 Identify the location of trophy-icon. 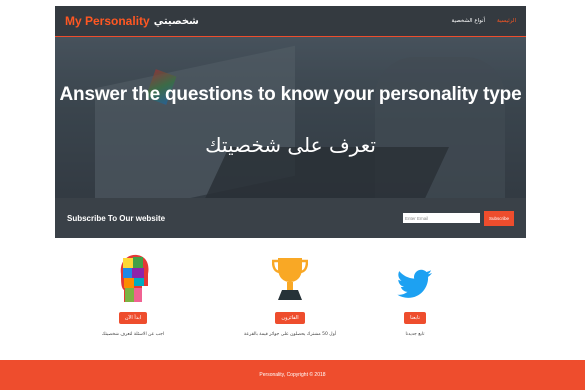
(290, 277).